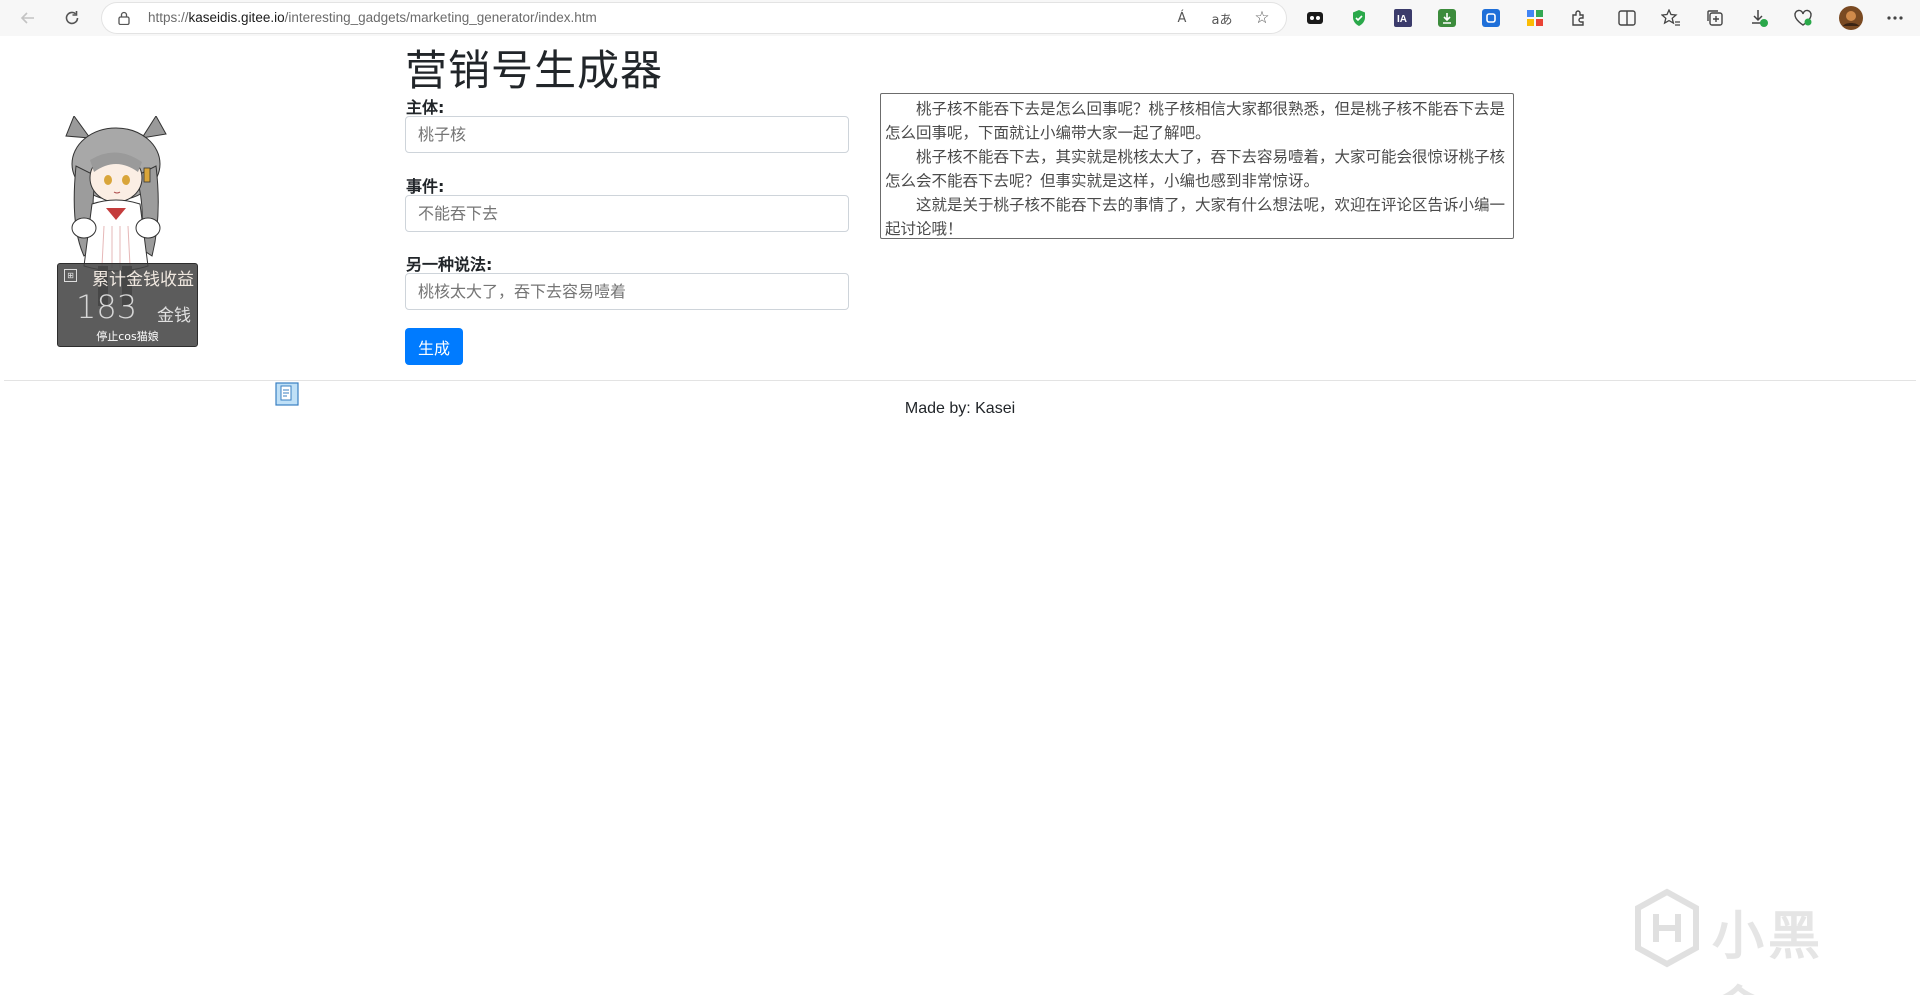 The image size is (1920, 995). Describe the element at coordinates (1627, 18) in the screenshot. I see `split-screen-icon` at that location.